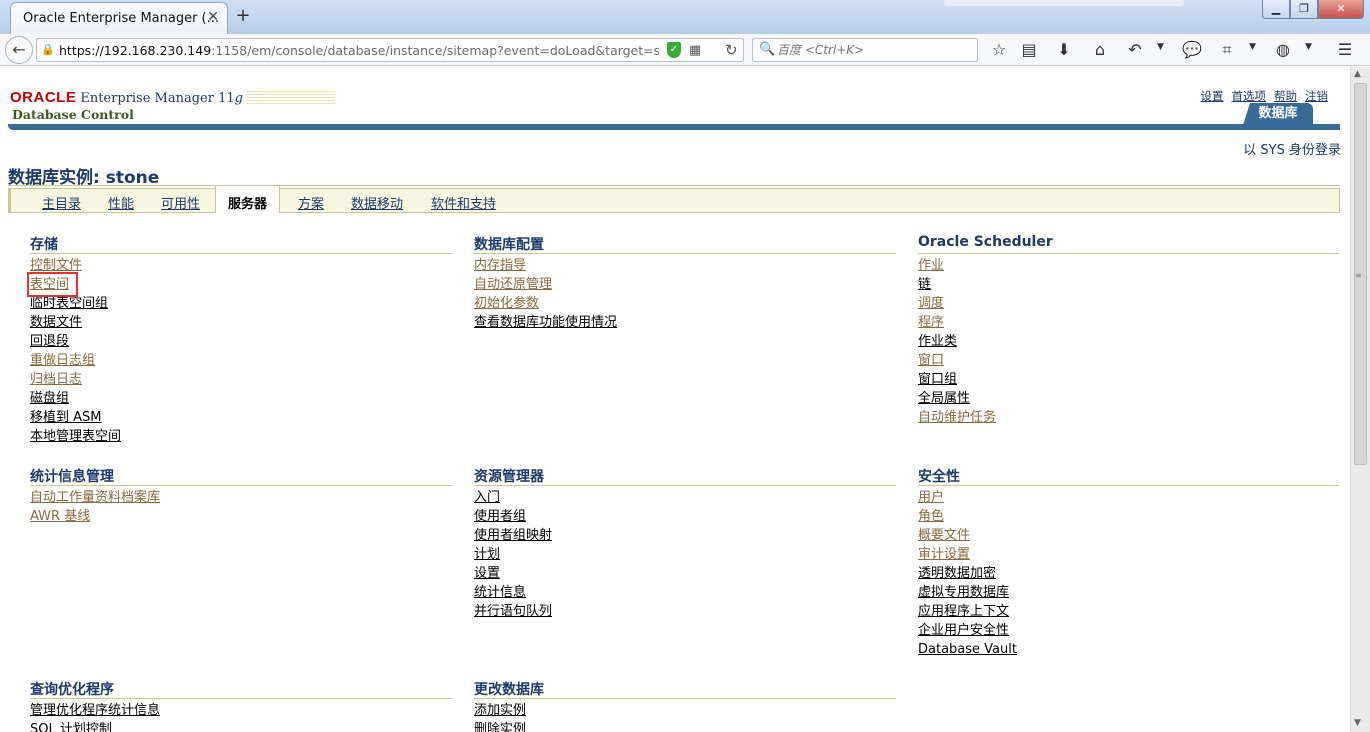 This screenshot has height=732, width=1370. I want to click on sitemap-link: 全局属性, so click(957, 398).